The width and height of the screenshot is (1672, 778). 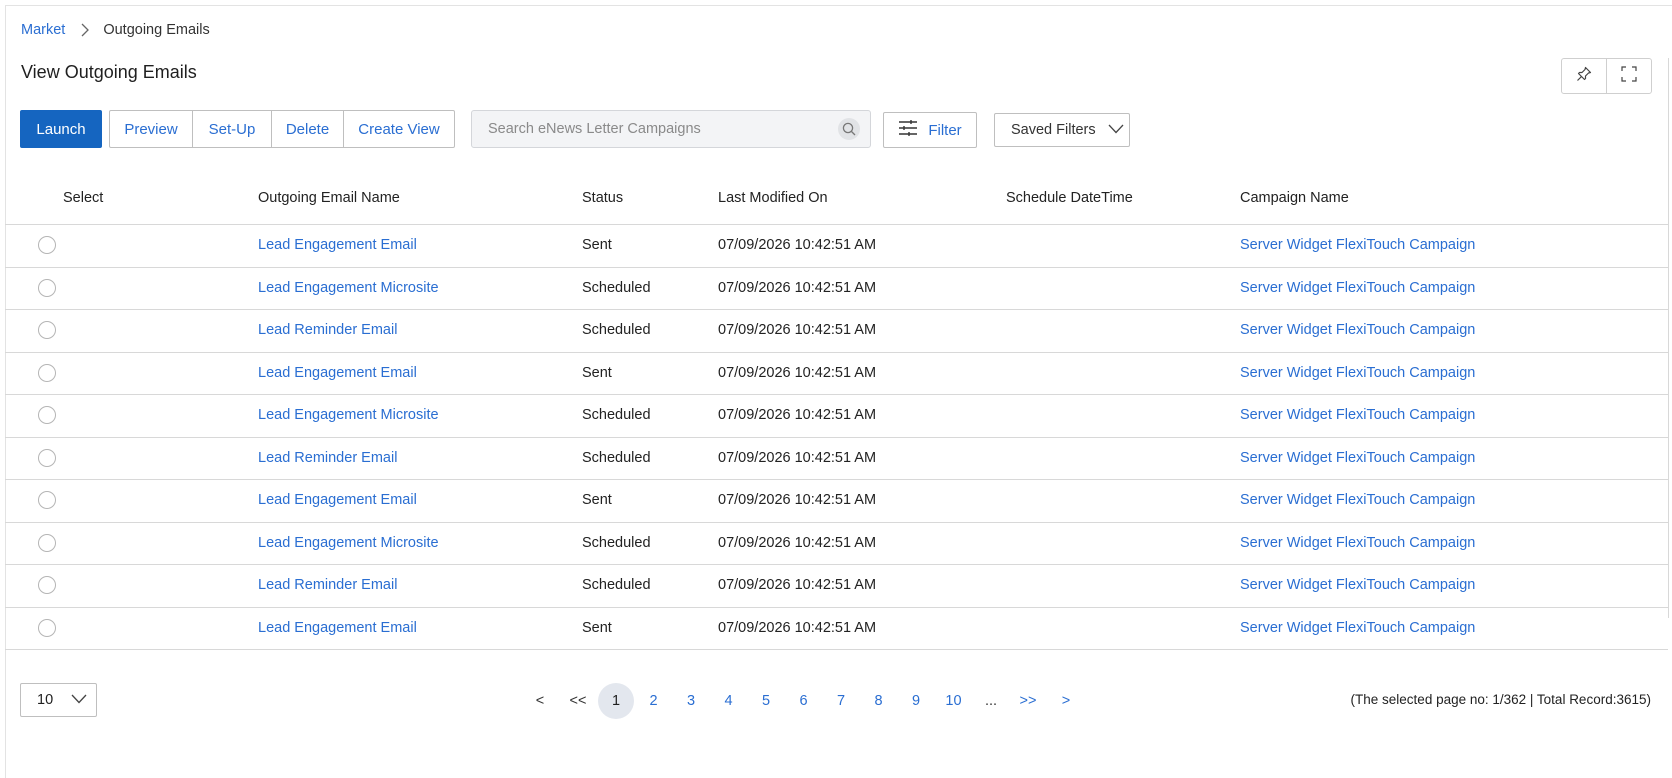 I want to click on fullscreen-icon, so click(x=1629, y=76).